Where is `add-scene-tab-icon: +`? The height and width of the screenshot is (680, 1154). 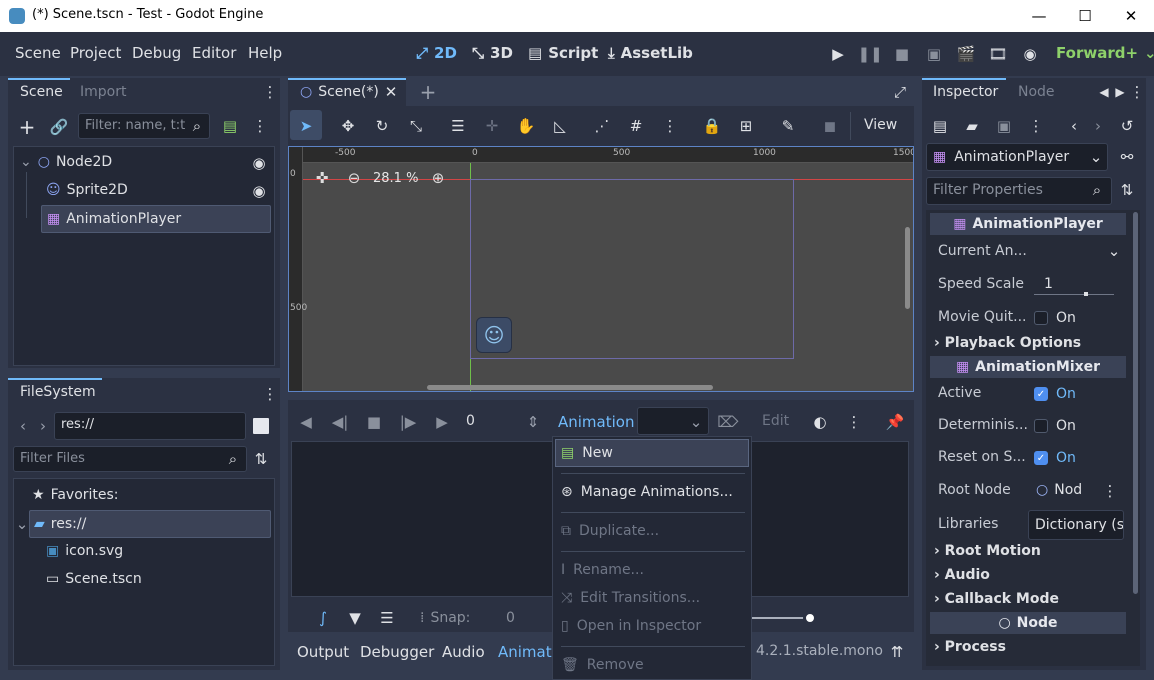
add-scene-tab-icon: + is located at coordinates (428, 92).